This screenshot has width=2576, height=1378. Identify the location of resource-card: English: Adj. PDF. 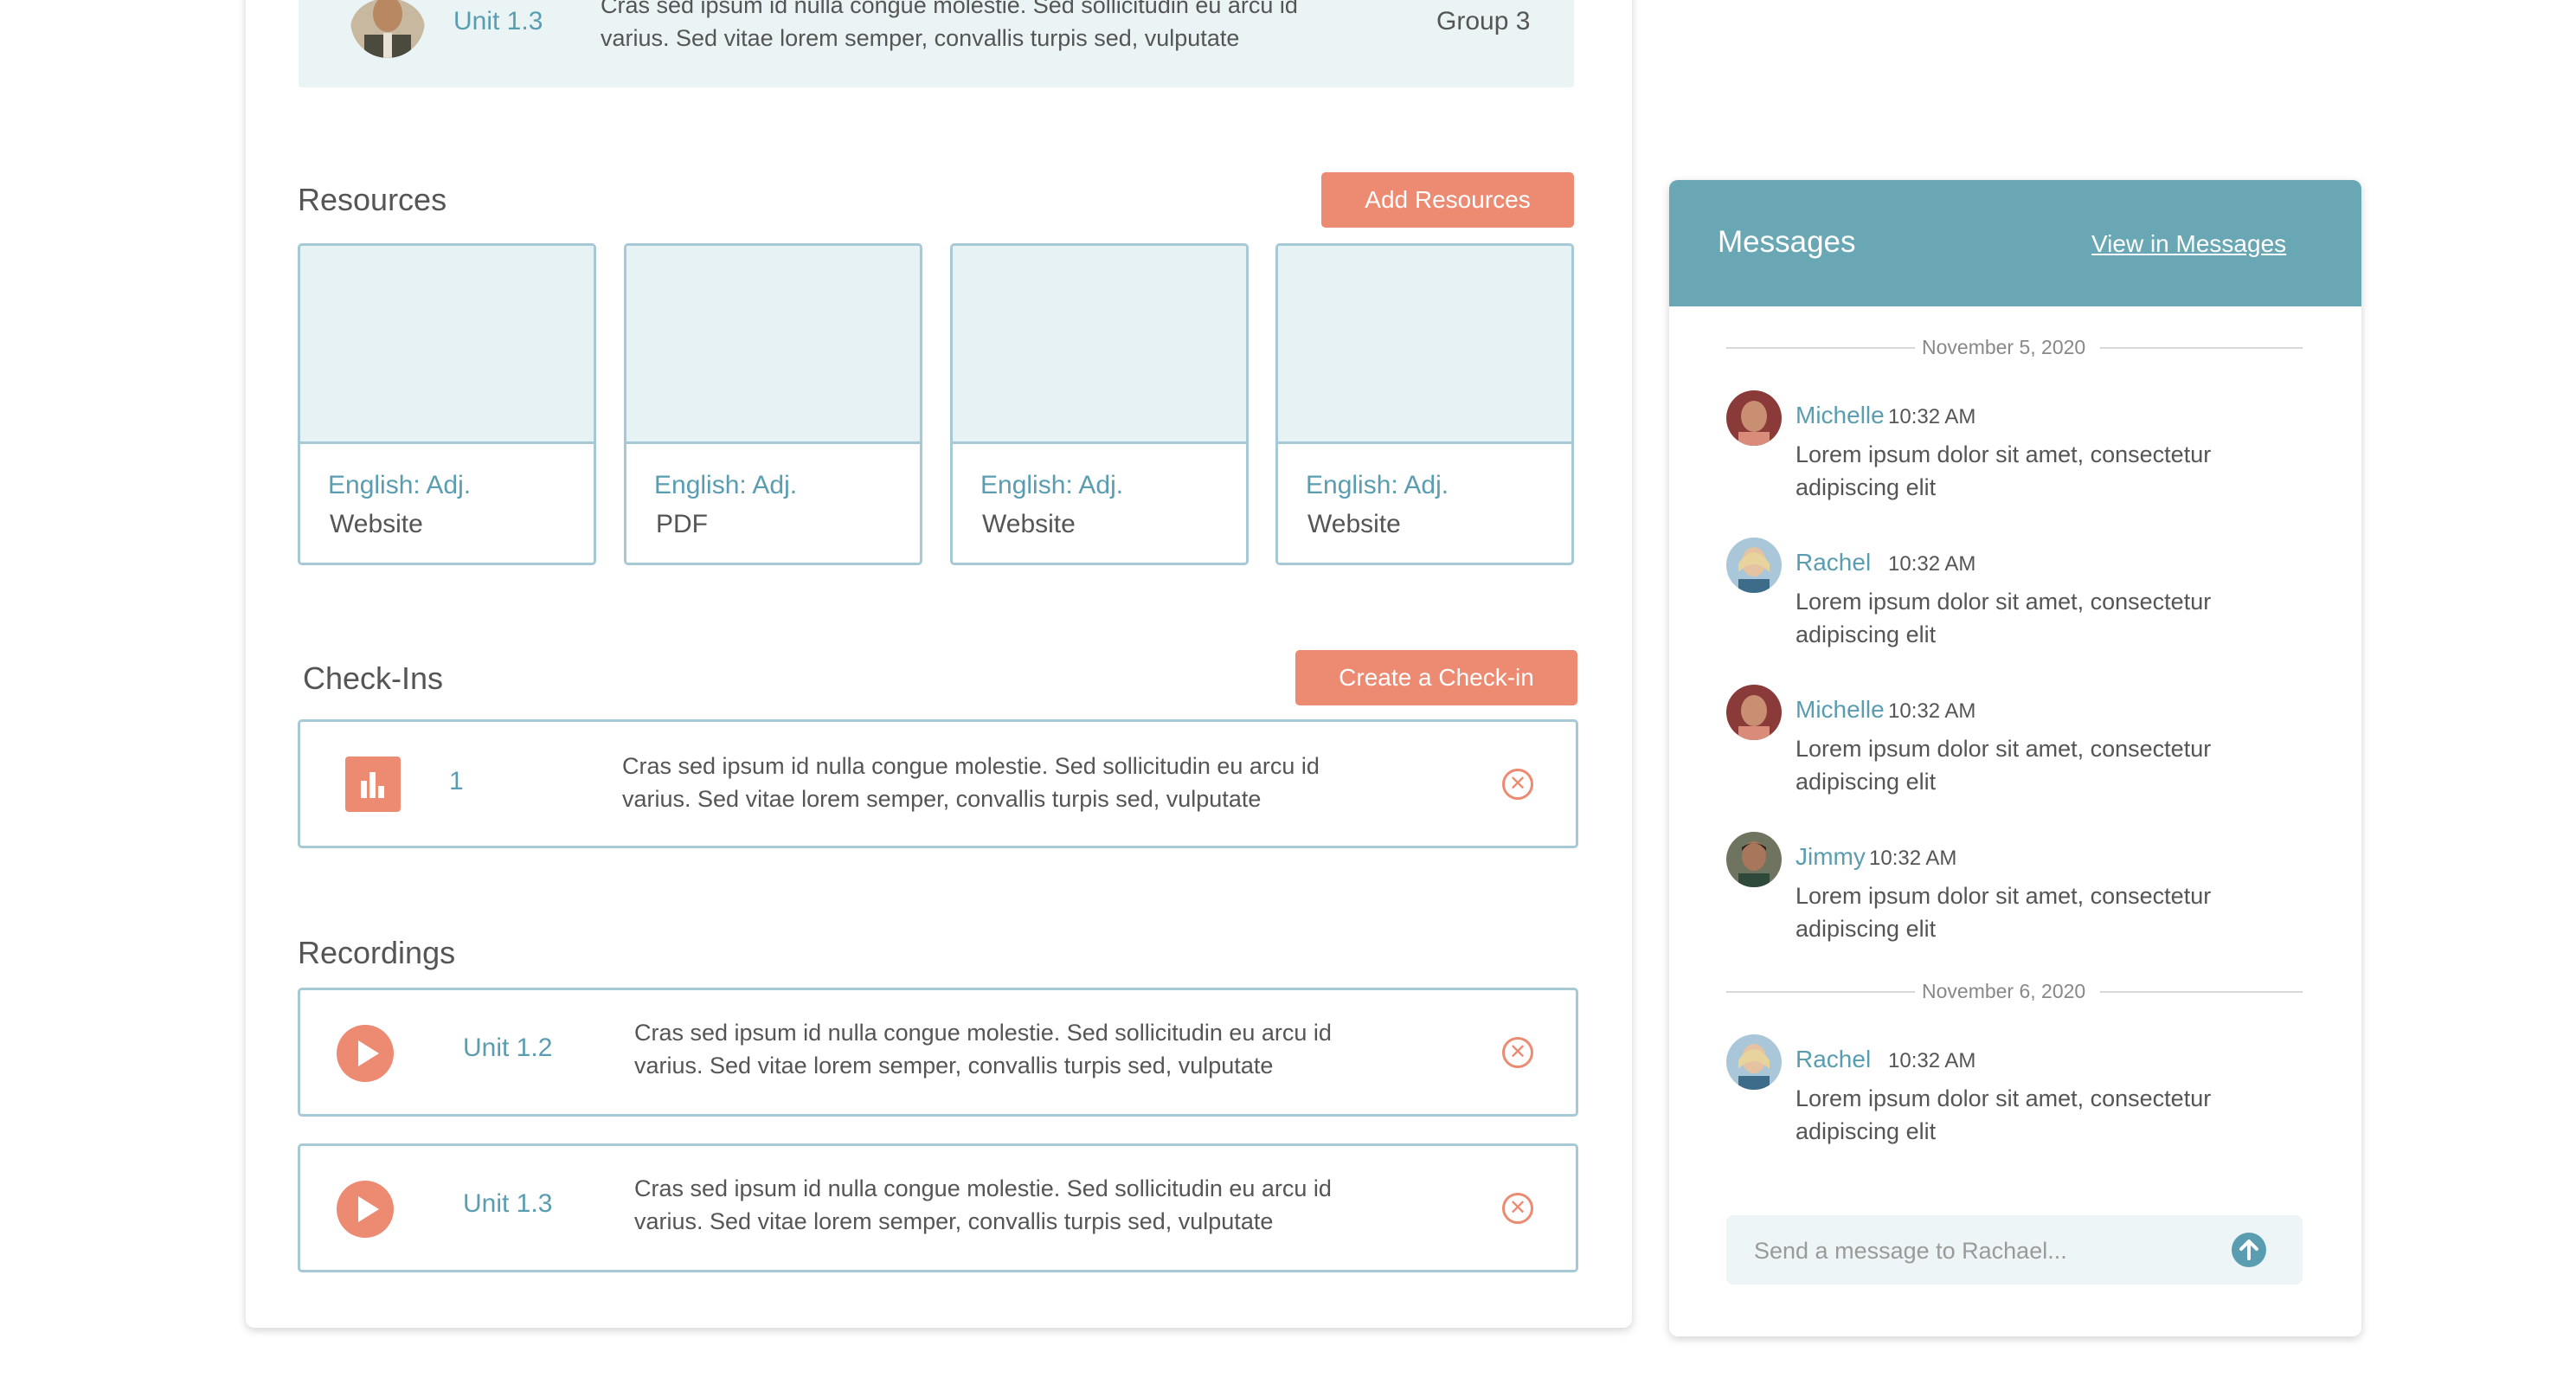
(773, 404).